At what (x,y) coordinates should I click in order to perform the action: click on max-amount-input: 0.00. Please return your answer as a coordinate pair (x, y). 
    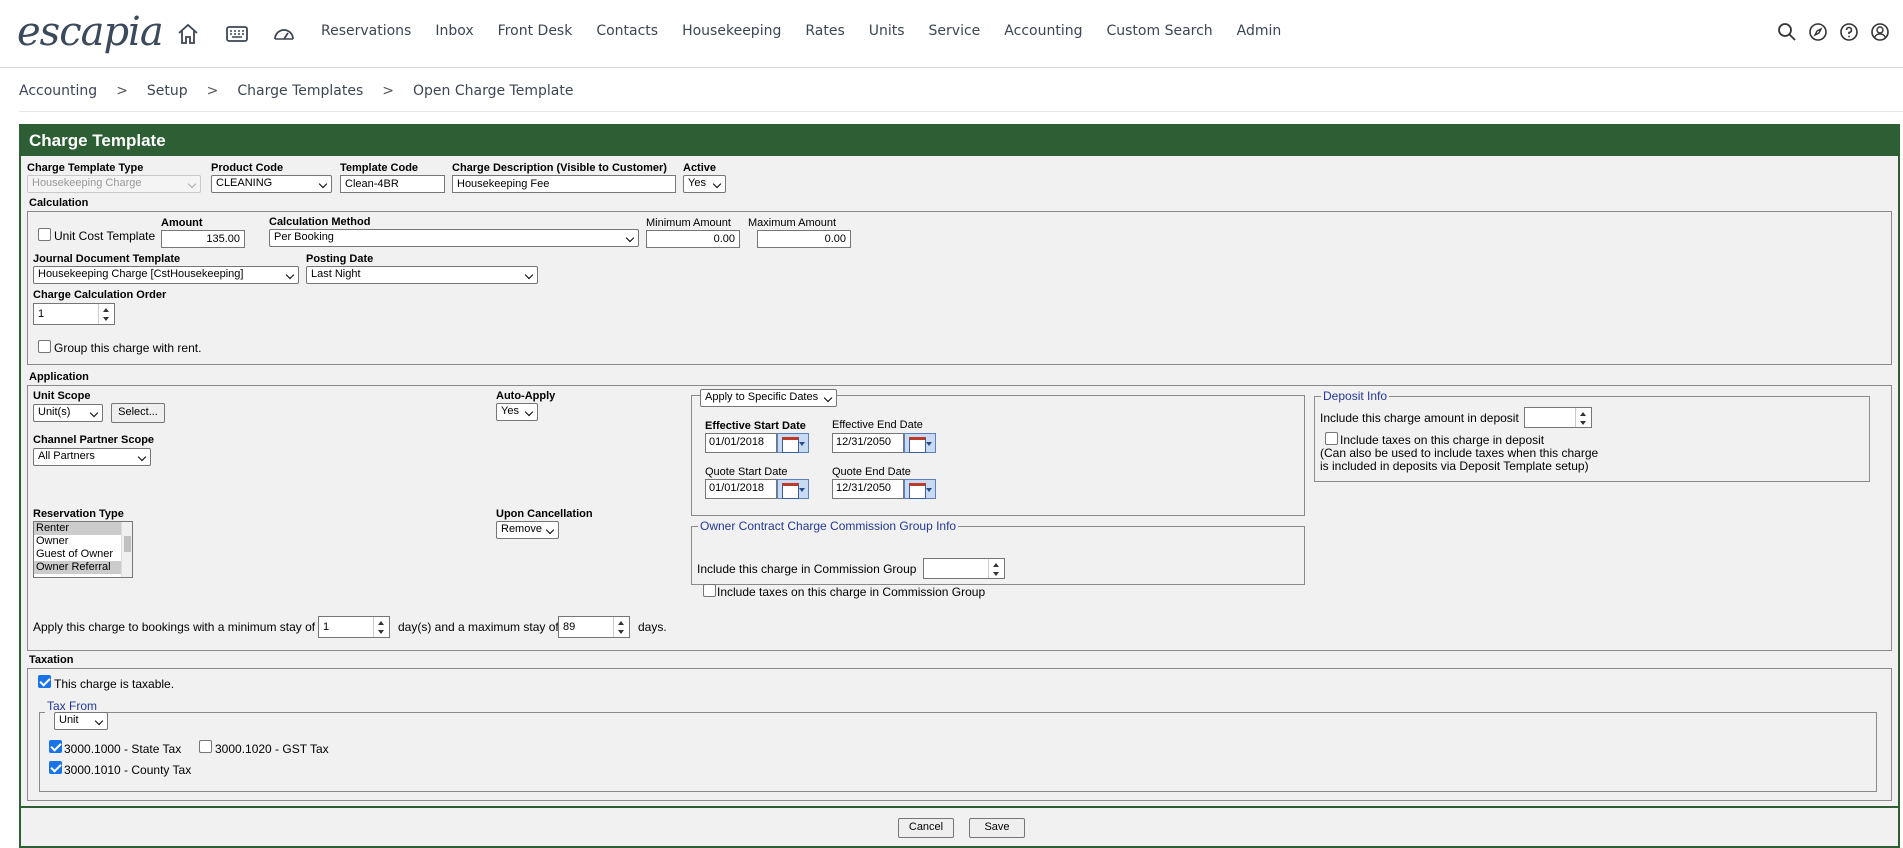
    Looking at the image, I should click on (804, 239).